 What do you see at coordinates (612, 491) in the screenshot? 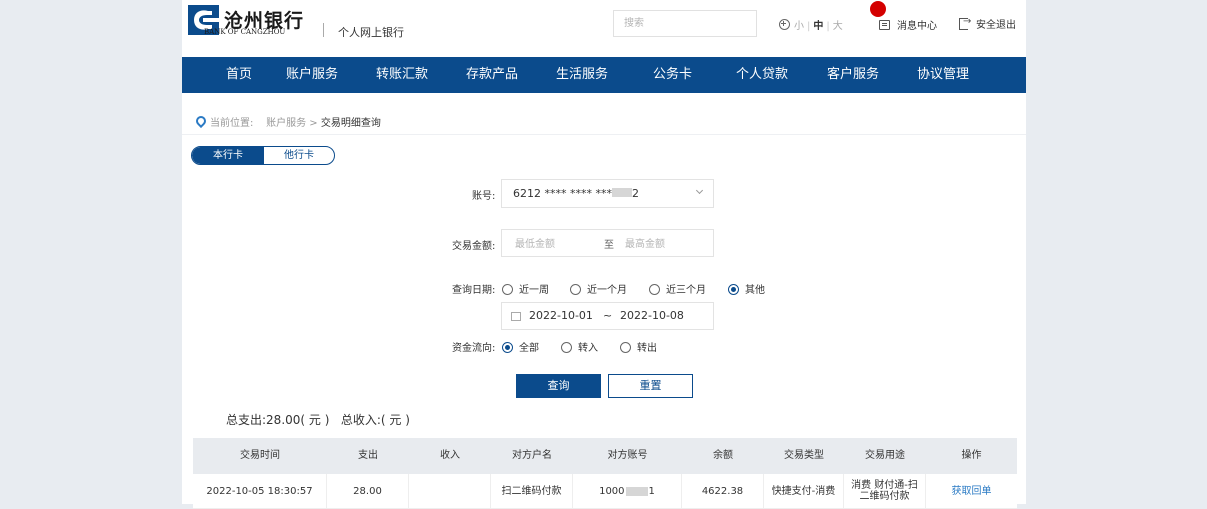
I see `account-prefix: 1000` at bounding box center [612, 491].